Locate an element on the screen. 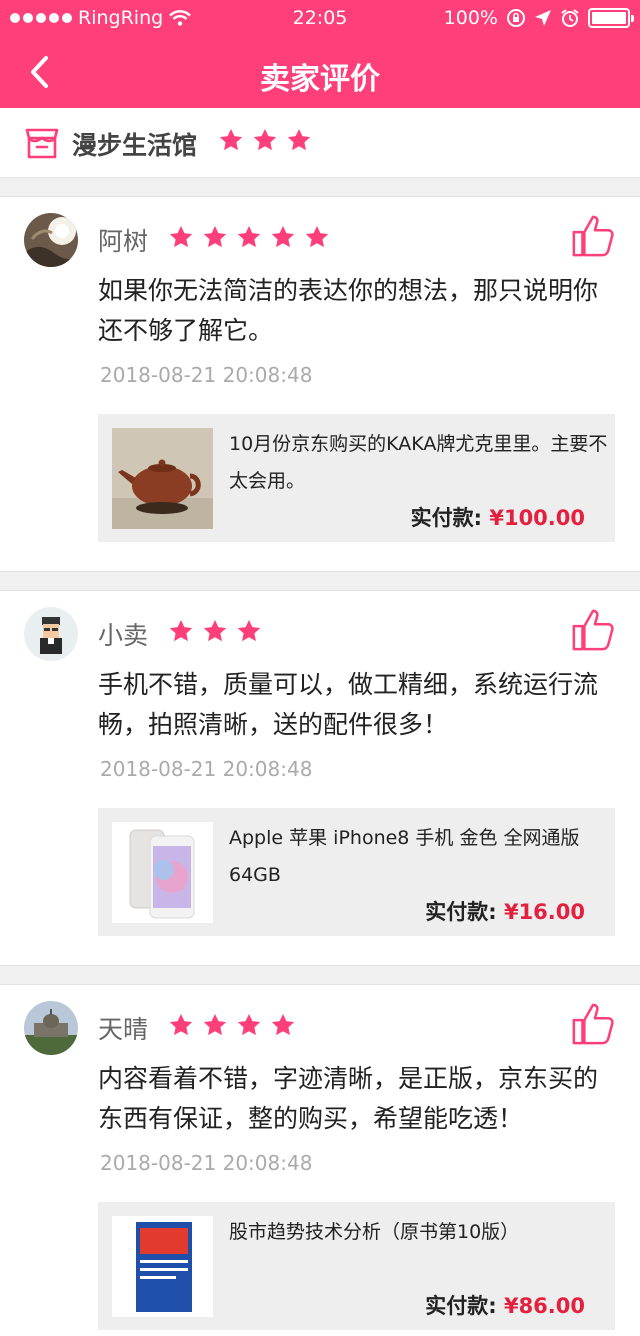  rotation-lock-icon is located at coordinates (516, 18).